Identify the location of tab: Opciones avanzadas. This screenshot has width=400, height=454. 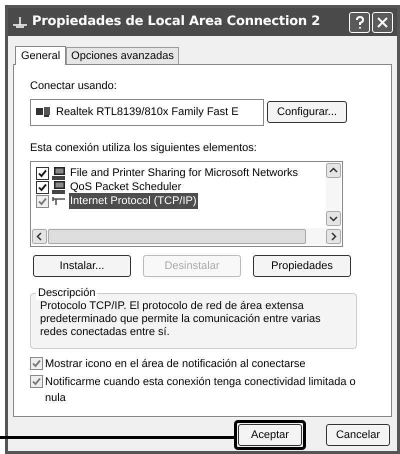
(122, 55).